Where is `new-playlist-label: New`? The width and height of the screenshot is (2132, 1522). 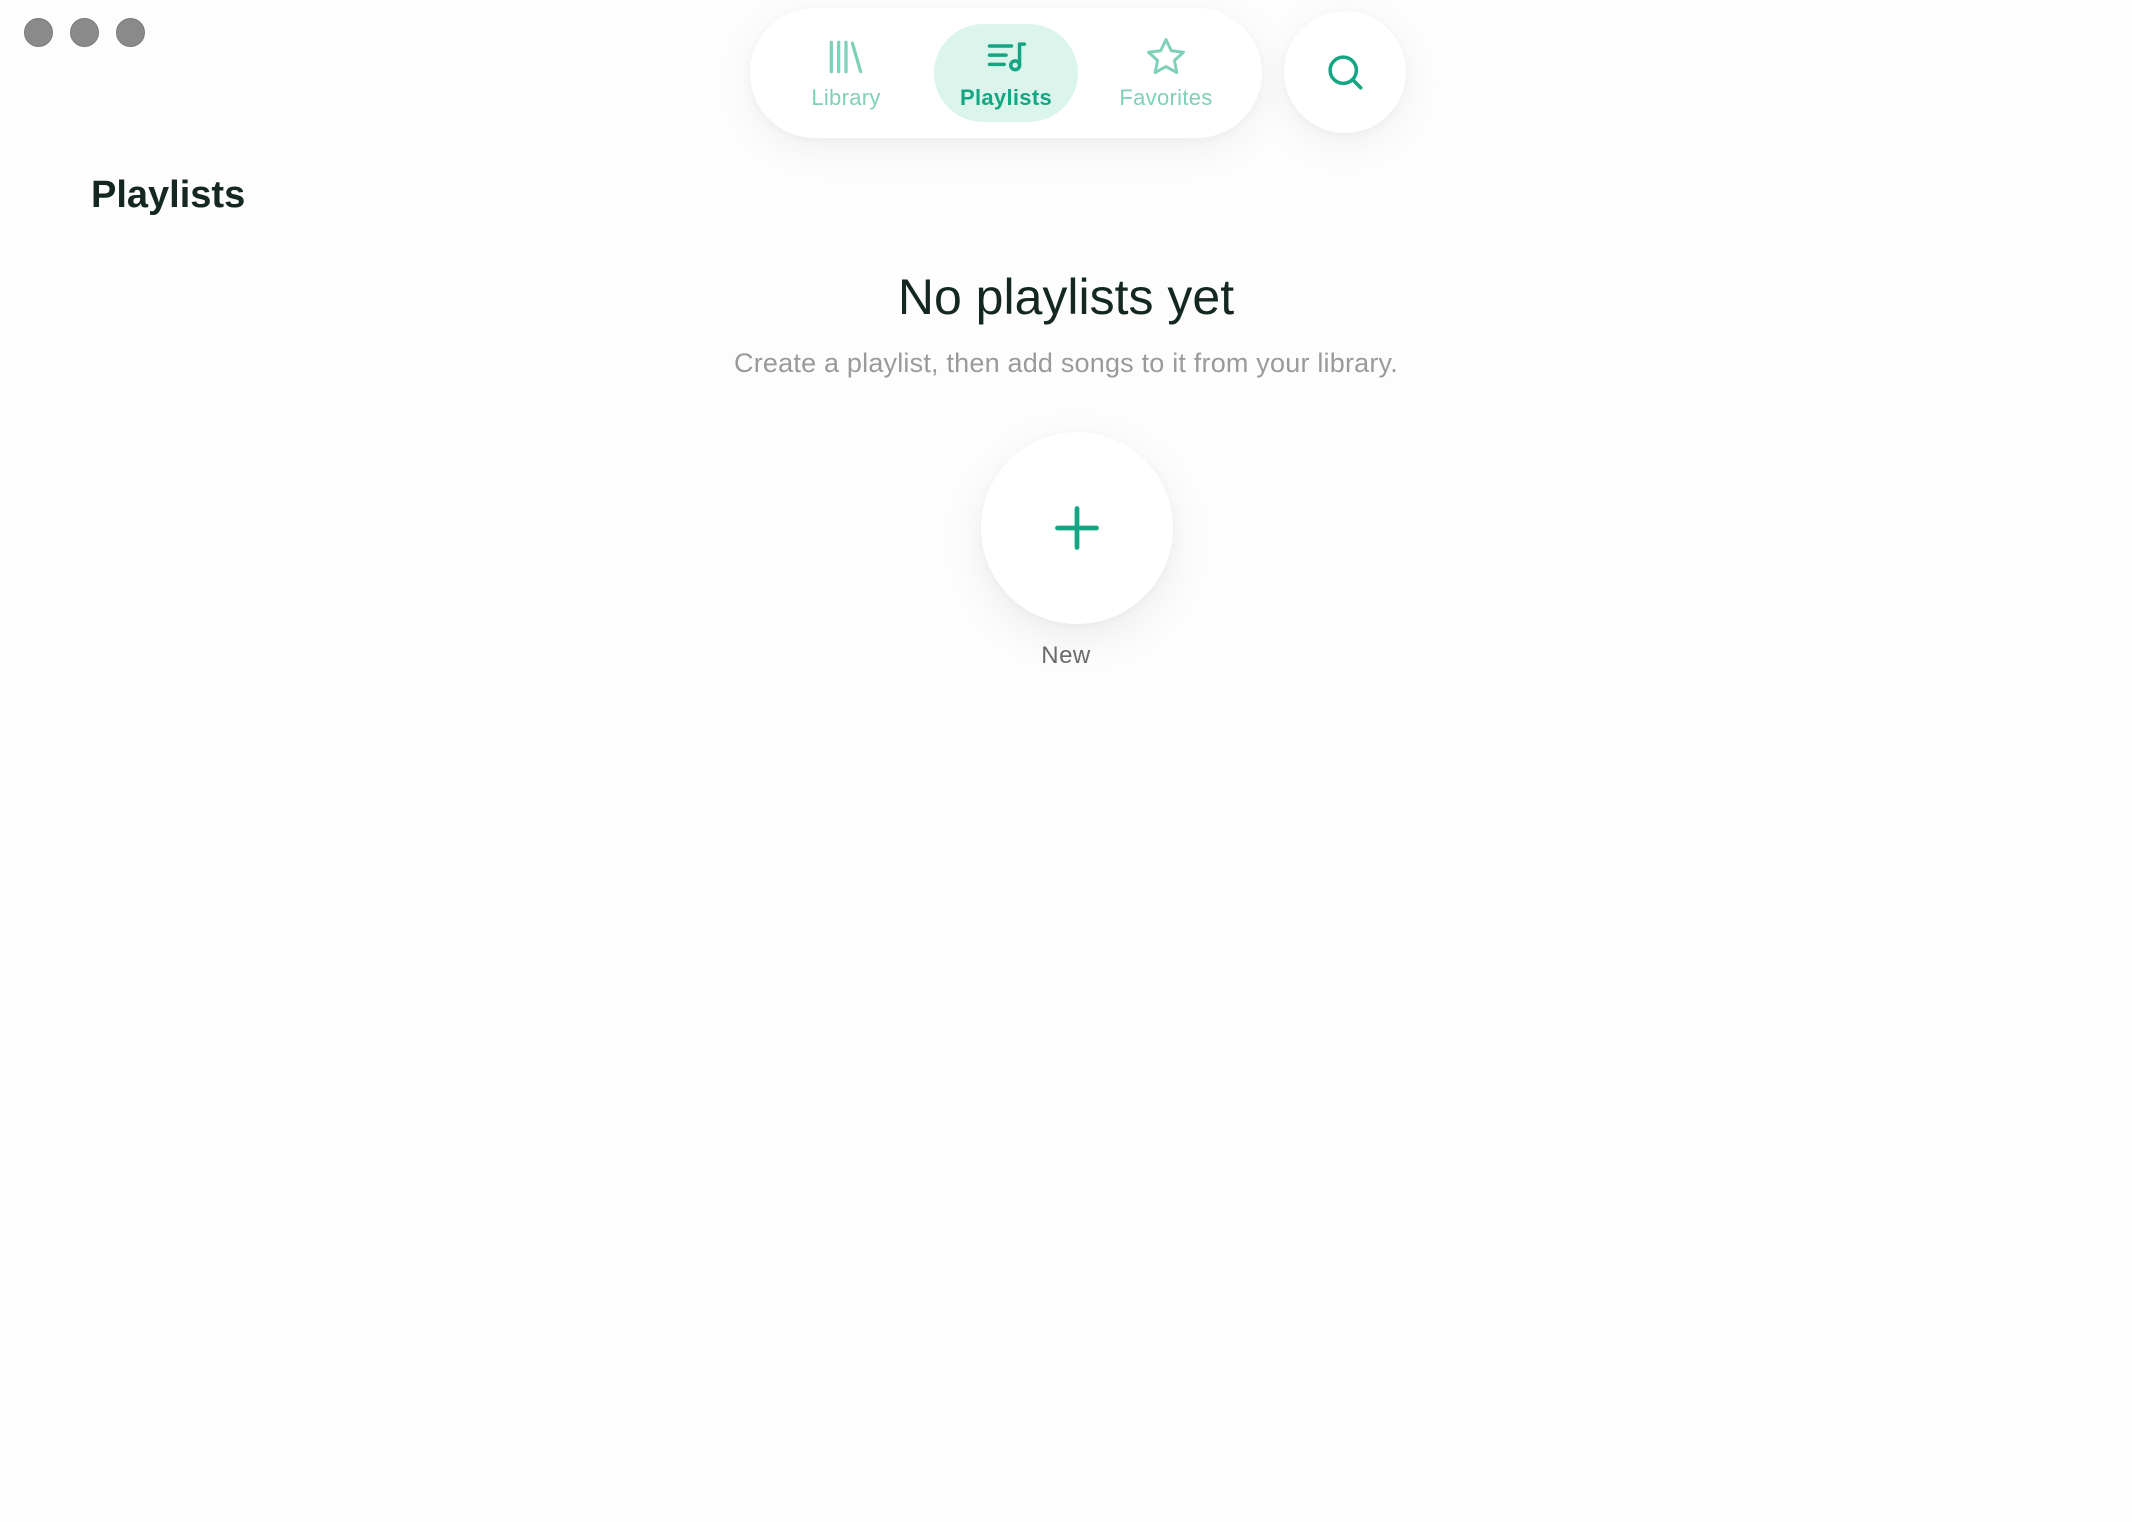 new-playlist-label: New is located at coordinates (1066, 655).